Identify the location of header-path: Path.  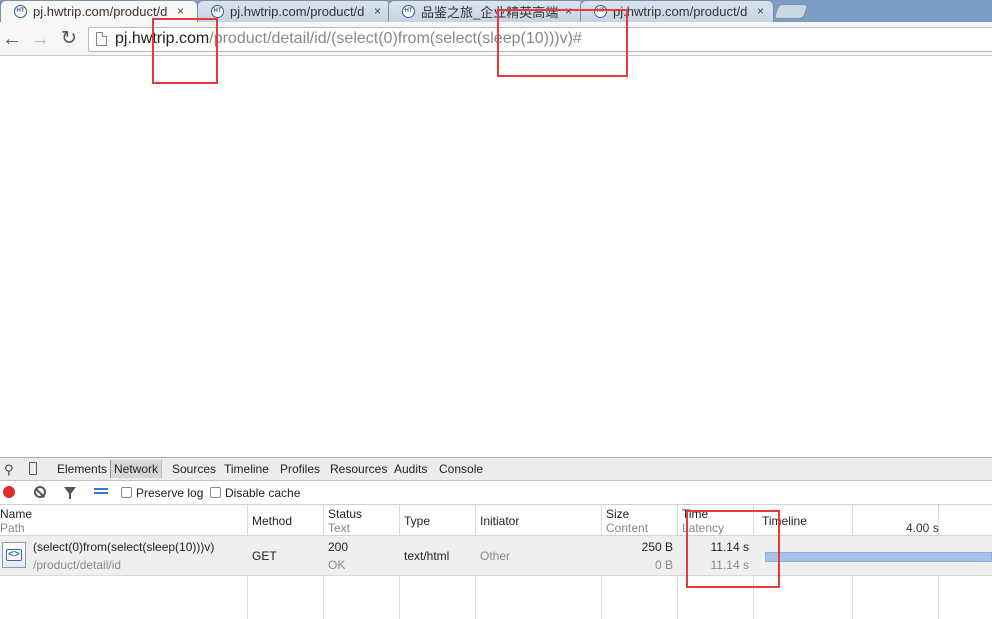
(12, 528).